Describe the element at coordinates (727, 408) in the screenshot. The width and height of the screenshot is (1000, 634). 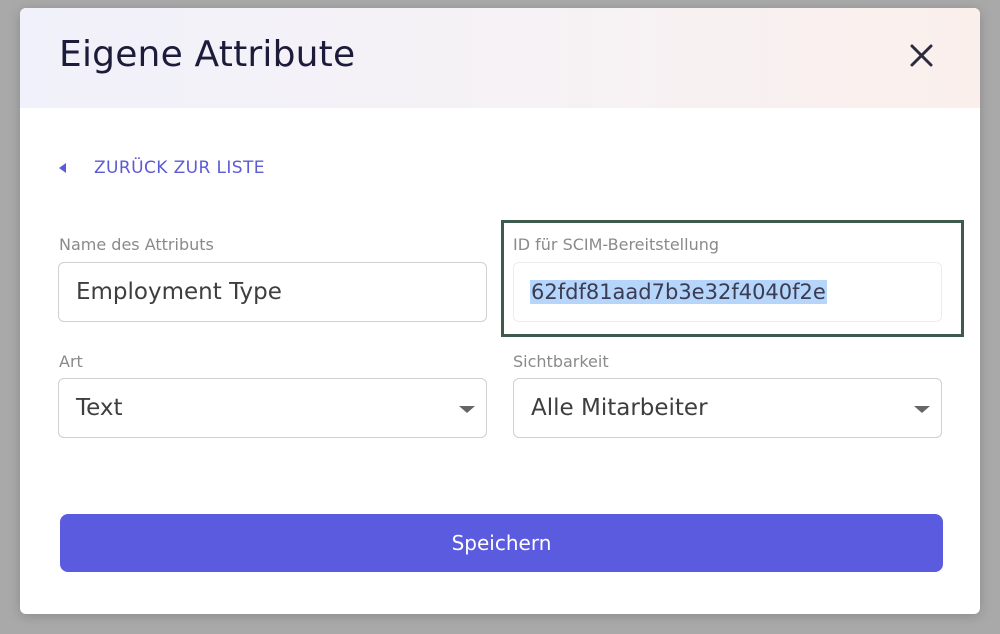
I see `visibility-select: Alle Mitarbeiter` at that location.